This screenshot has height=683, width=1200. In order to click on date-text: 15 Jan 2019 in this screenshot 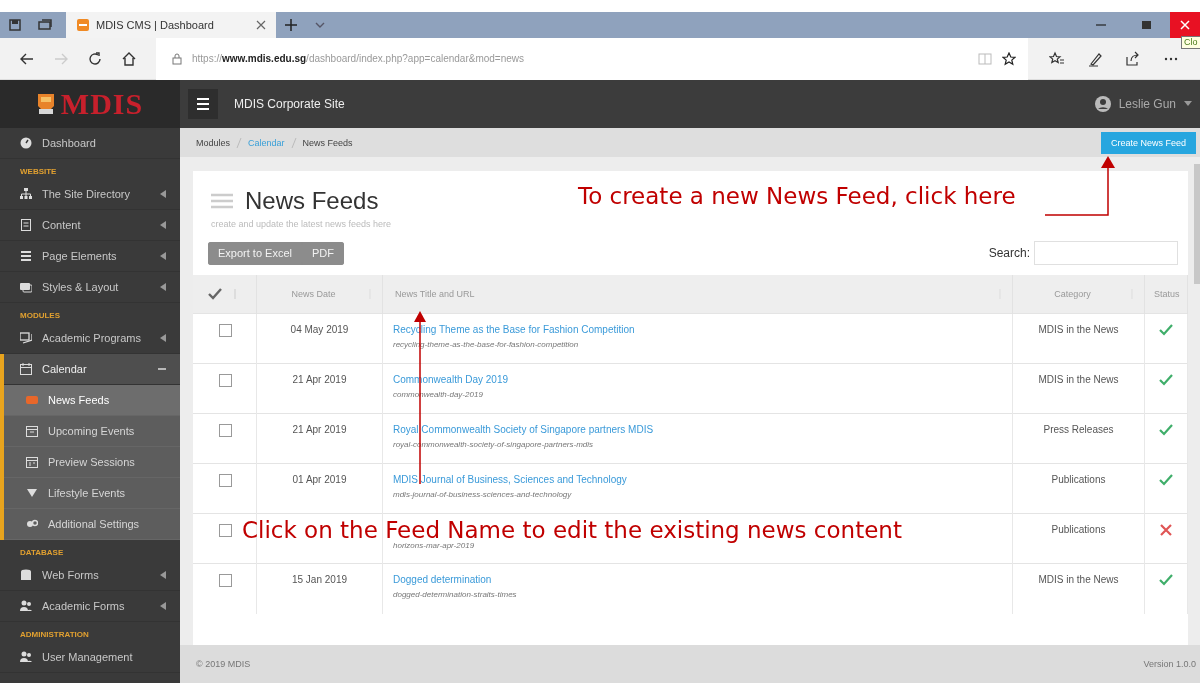, I will do `click(319, 579)`.